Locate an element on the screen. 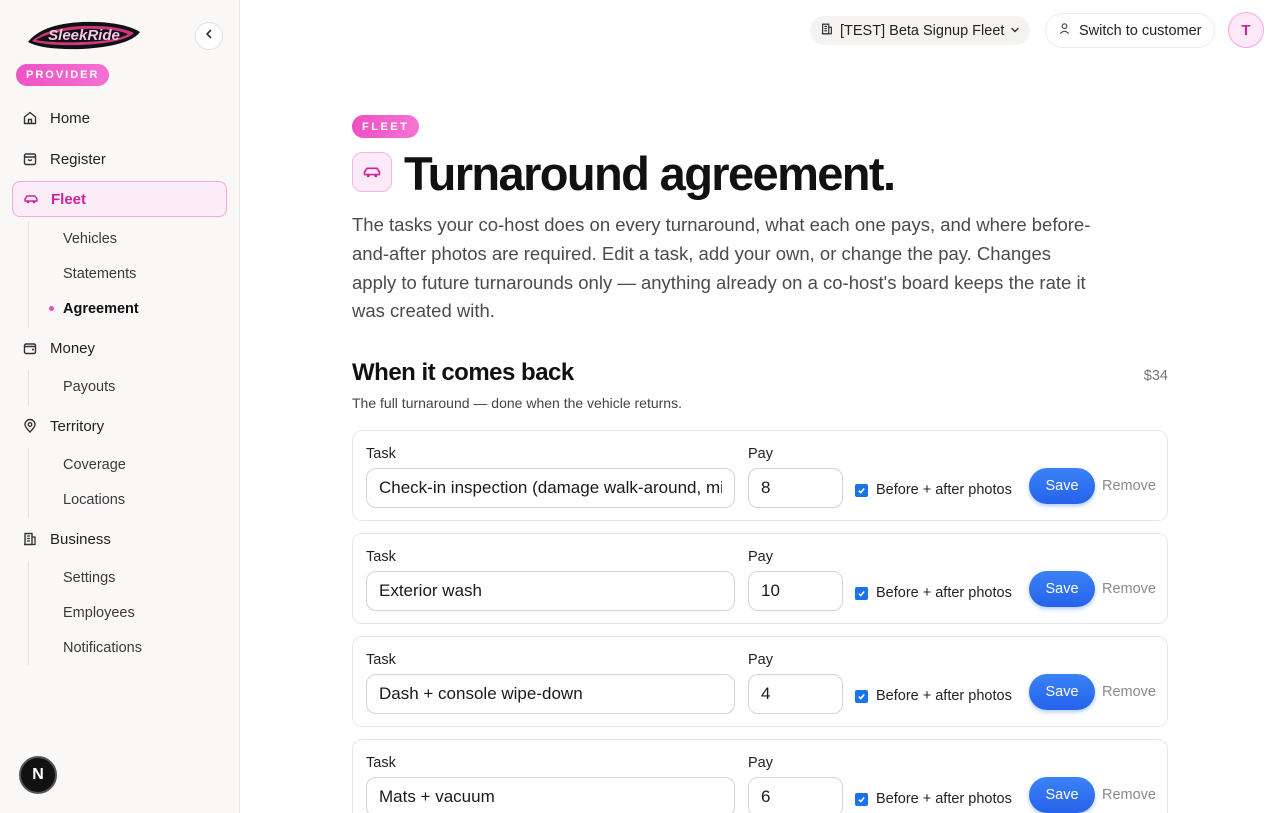 The width and height of the screenshot is (1280, 813). map-pin-icon is located at coordinates (30, 426).